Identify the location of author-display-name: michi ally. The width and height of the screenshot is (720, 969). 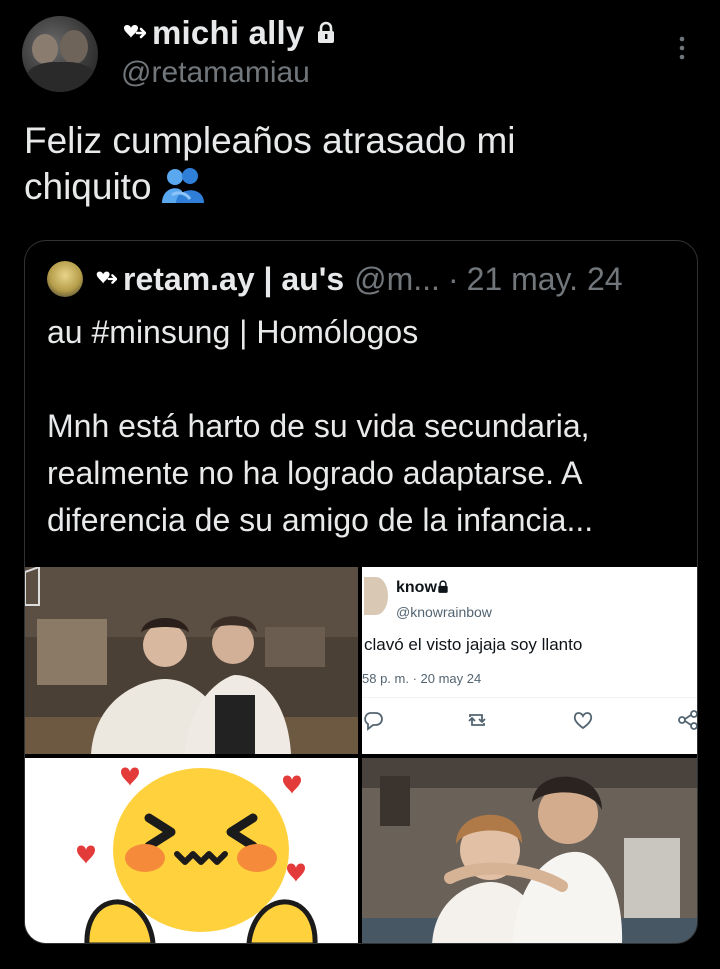
(228, 32).